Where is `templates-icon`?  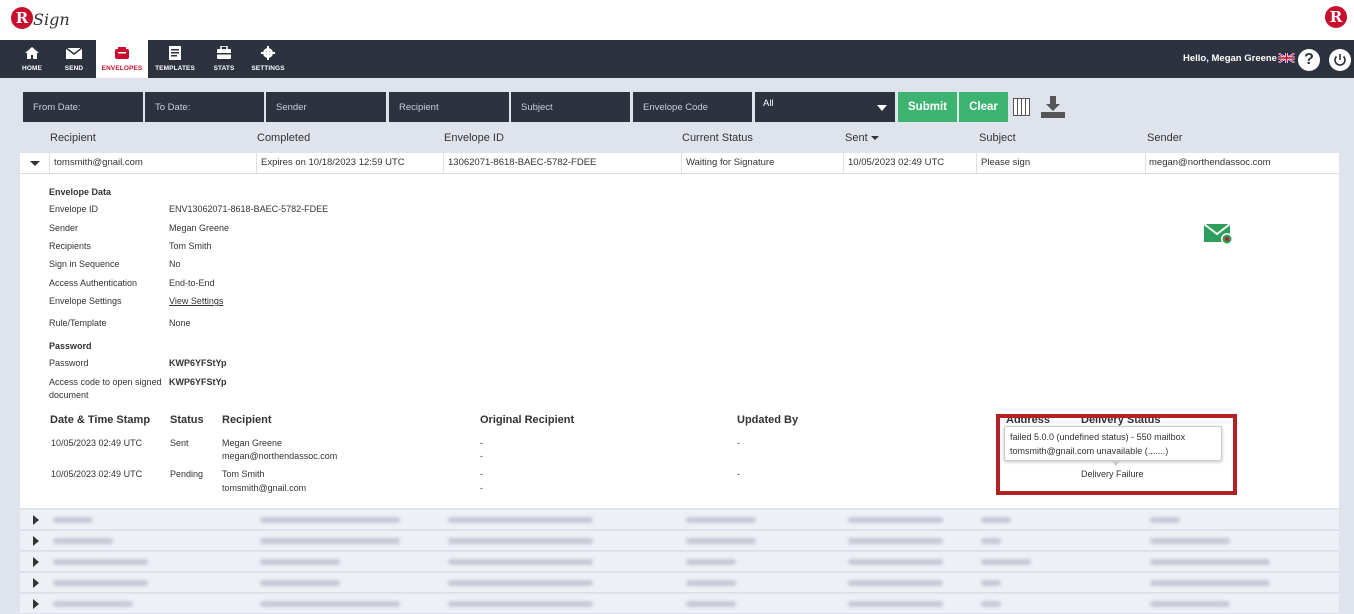
templates-icon is located at coordinates (175, 53).